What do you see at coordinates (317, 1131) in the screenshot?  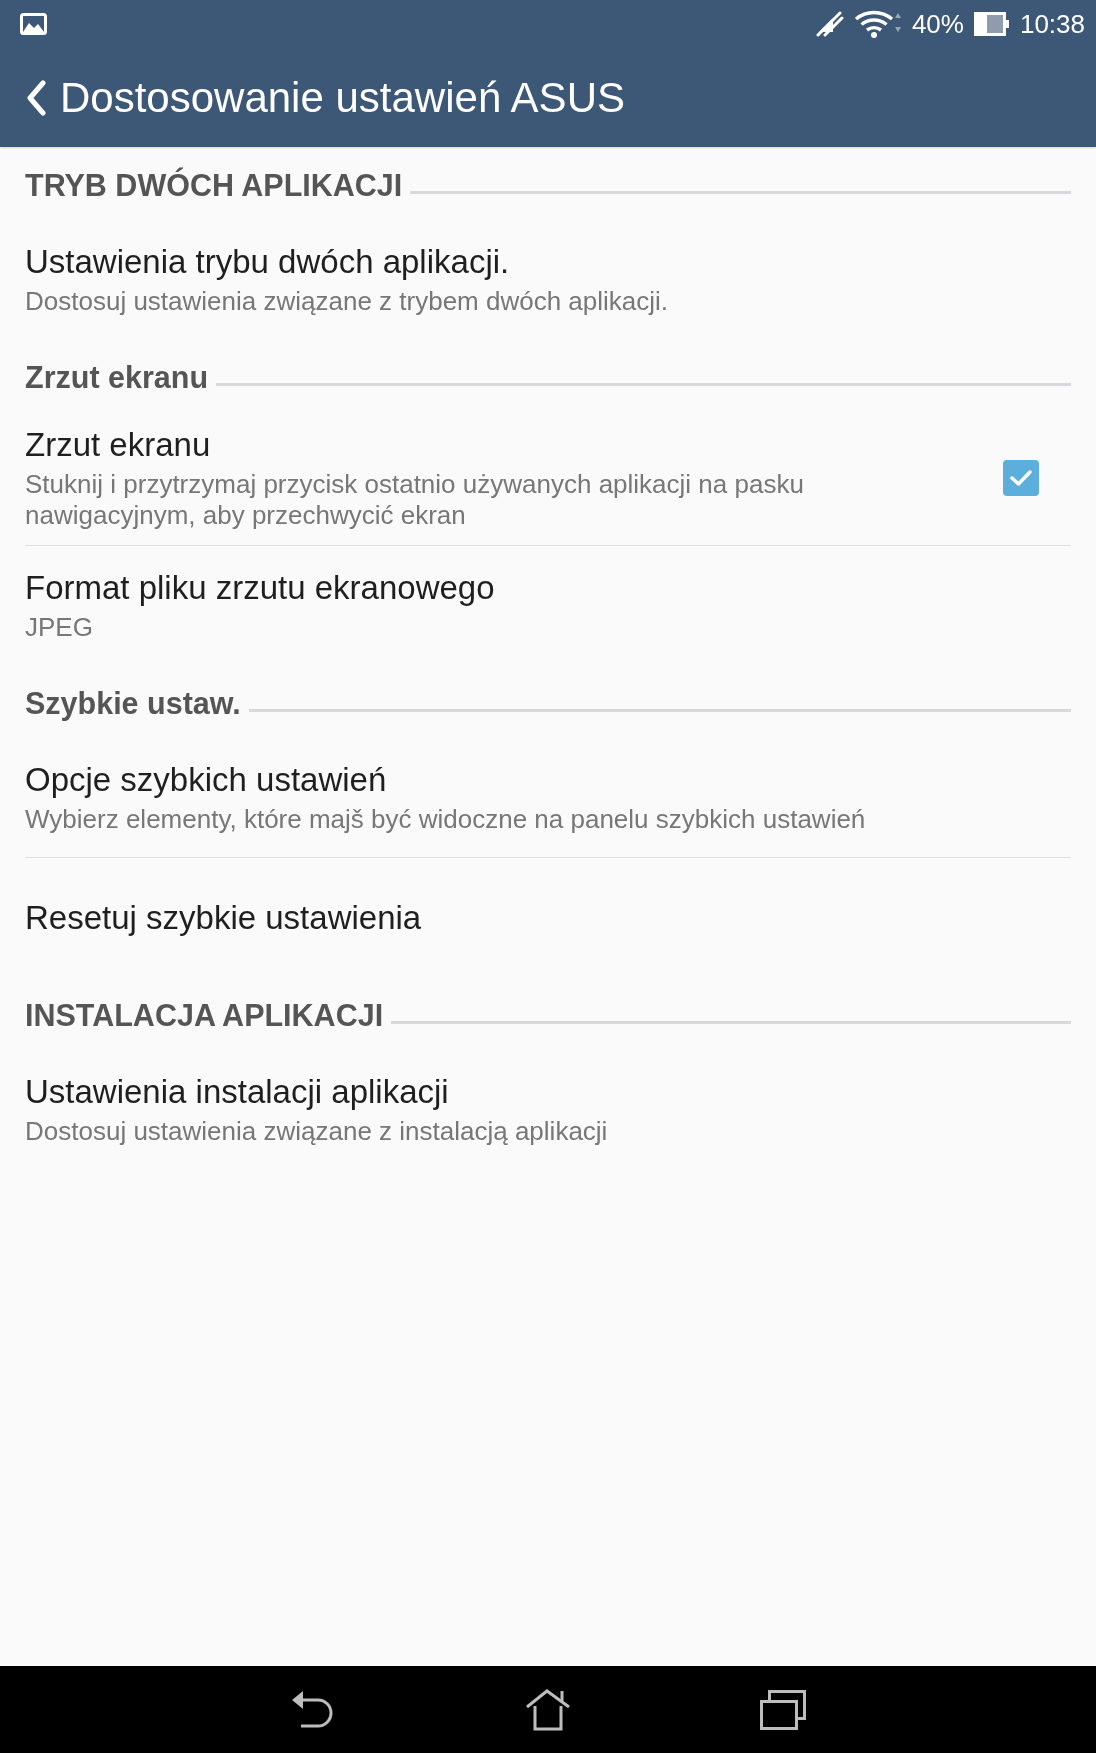 I see `setting-summary: Dostosuj ustawienia związane z instalacją aplikacji` at bounding box center [317, 1131].